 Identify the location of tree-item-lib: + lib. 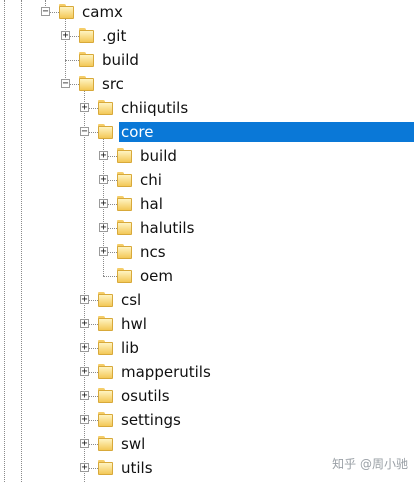
(210, 348).